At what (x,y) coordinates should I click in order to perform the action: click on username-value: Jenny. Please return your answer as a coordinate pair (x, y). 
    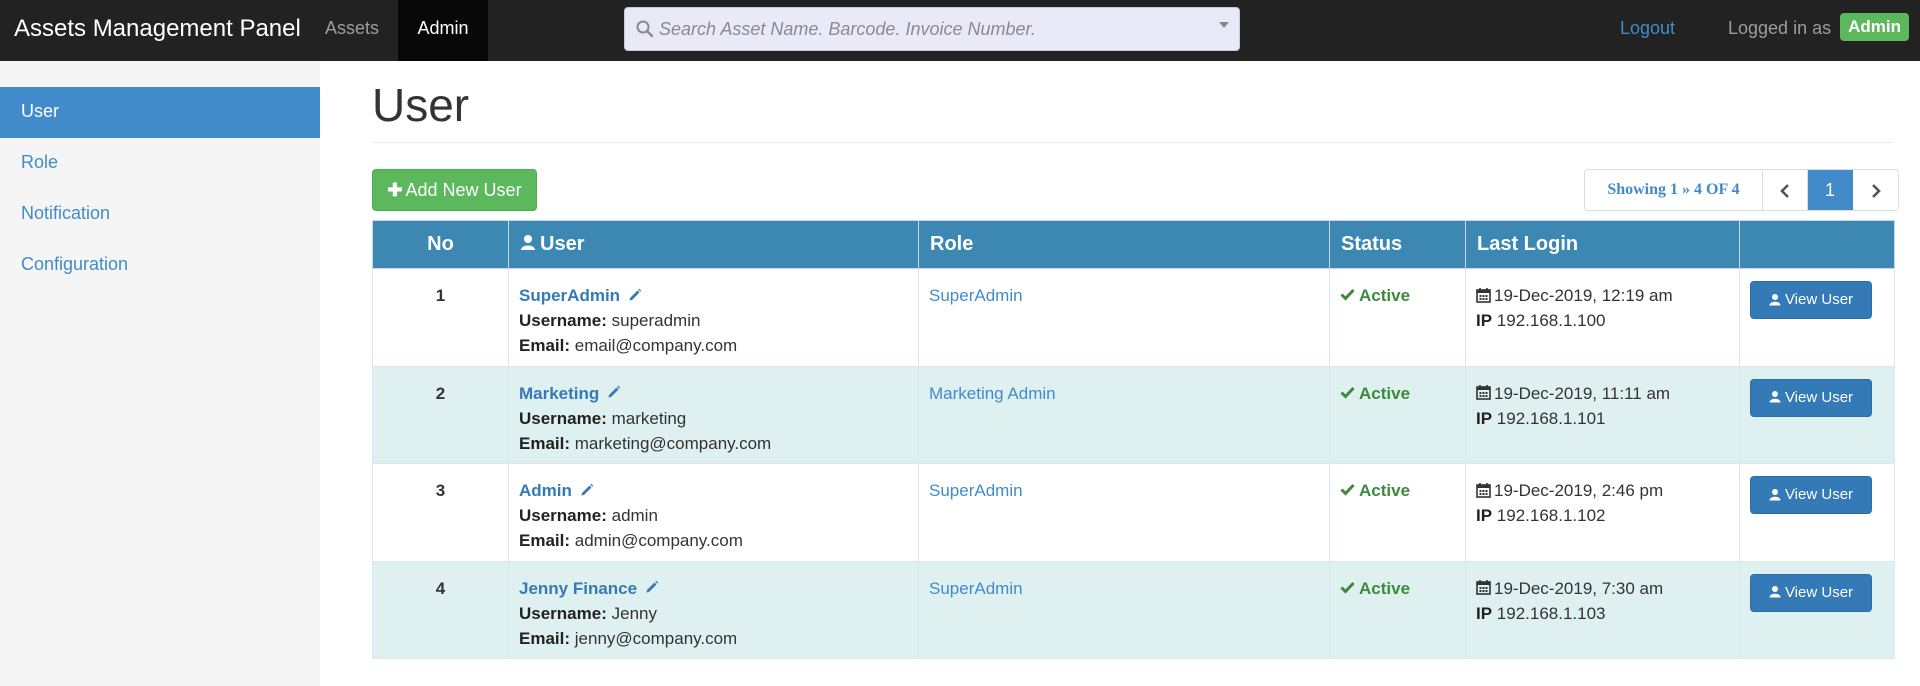
    Looking at the image, I should click on (634, 613).